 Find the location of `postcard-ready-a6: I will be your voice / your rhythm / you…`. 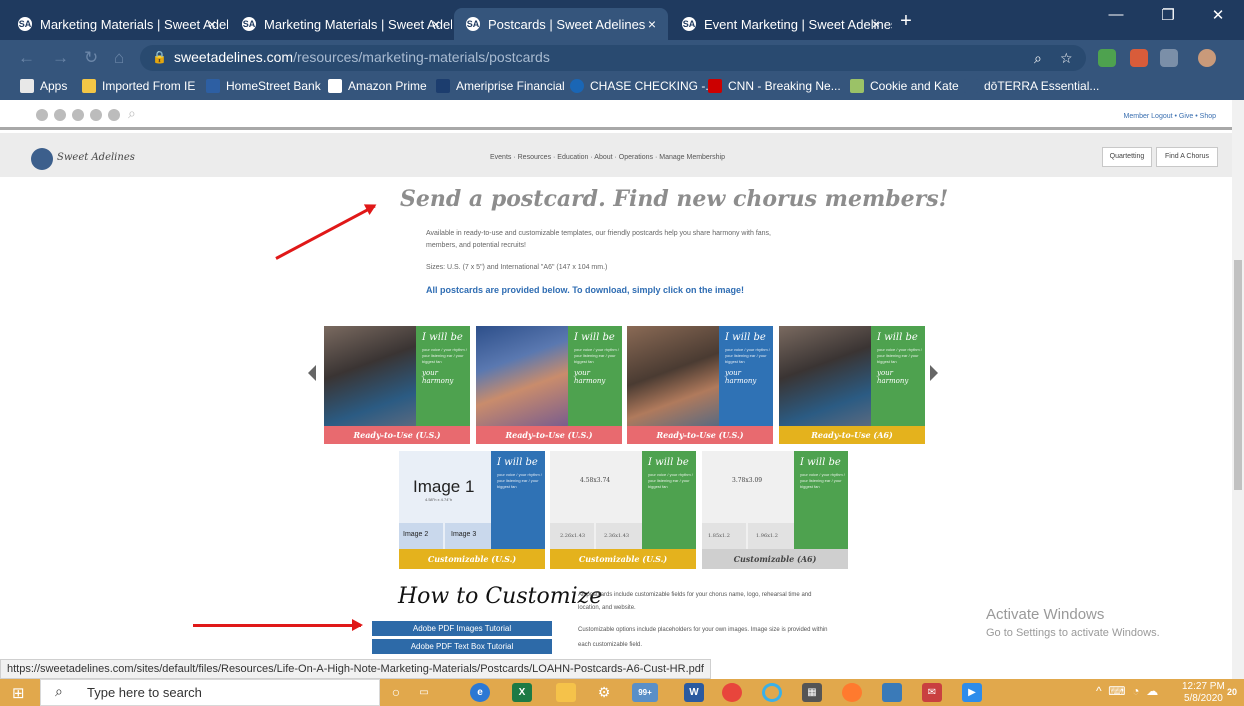

postcard-ready-a6: I will be your voice / your rhythm / you… is located at coordinates (852, 385).